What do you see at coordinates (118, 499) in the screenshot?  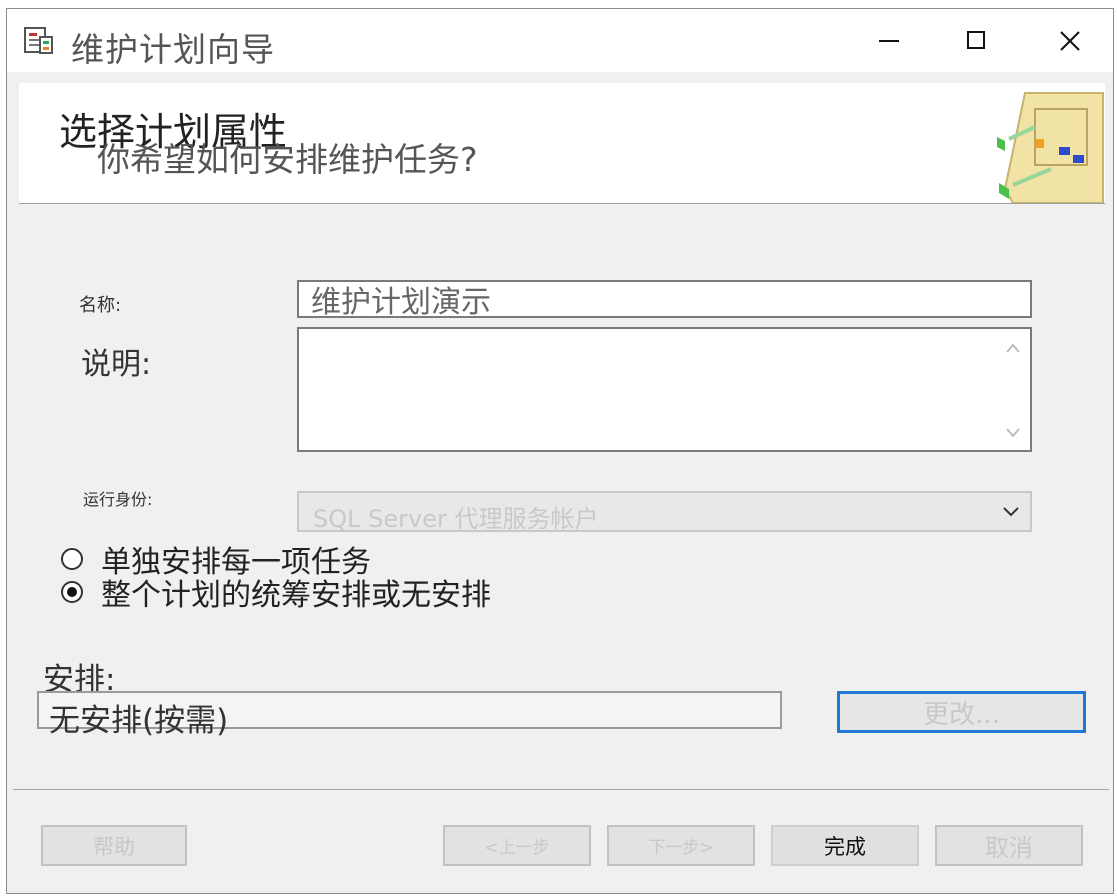 I see `run-as-label: 运行身份:` at bounding box center [118, 499].